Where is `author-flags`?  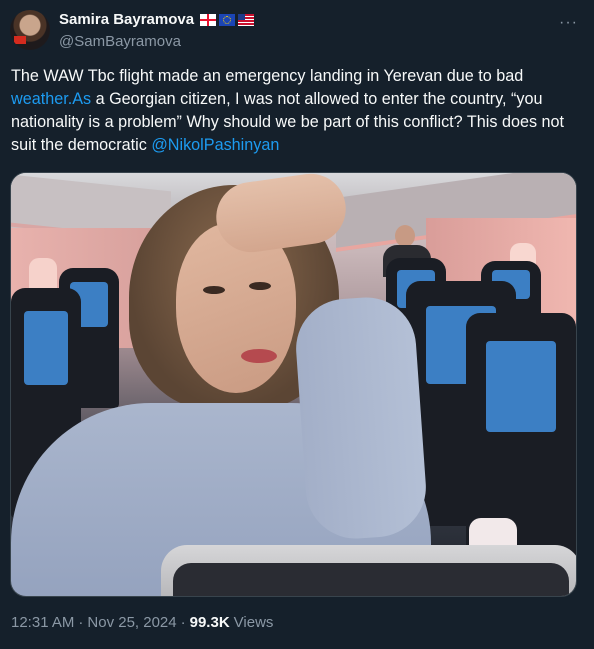 author-flags is located at coordinates (227, 19).